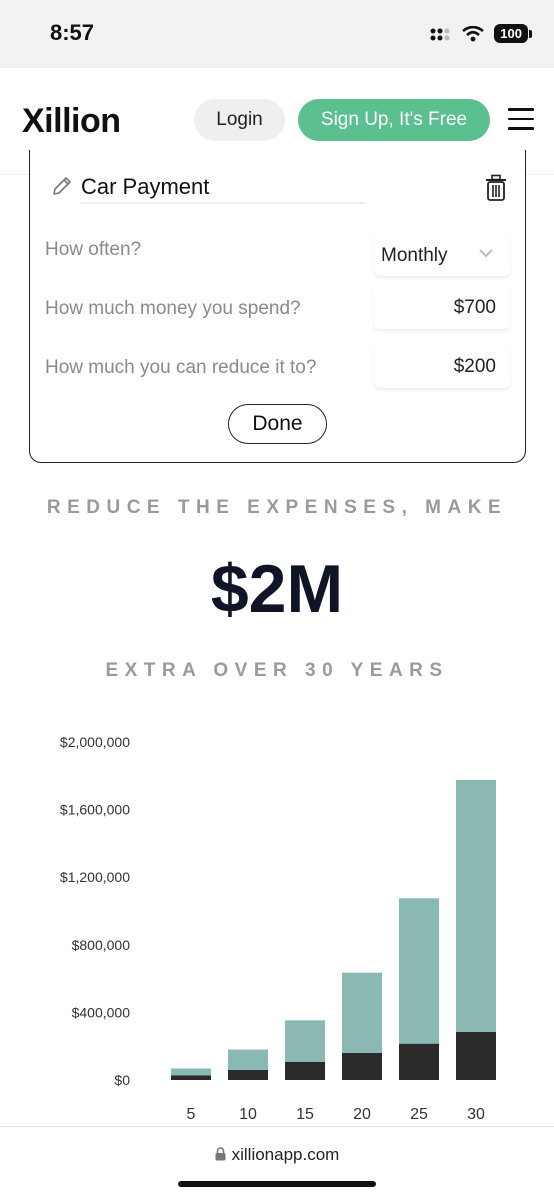  I want to click on hamburger-menu-icon, so click(521, 119).